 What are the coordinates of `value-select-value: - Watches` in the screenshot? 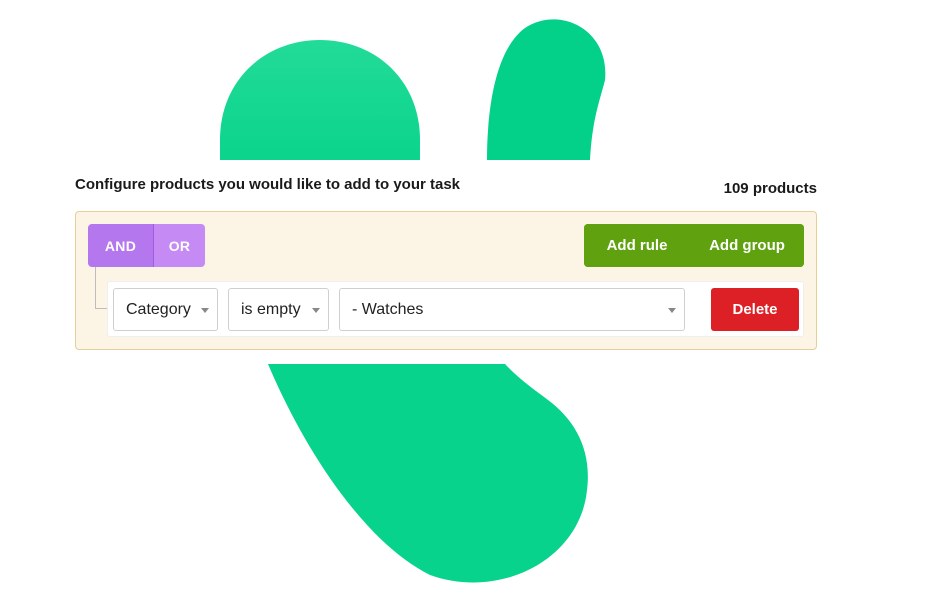 It's located at (388, 309).